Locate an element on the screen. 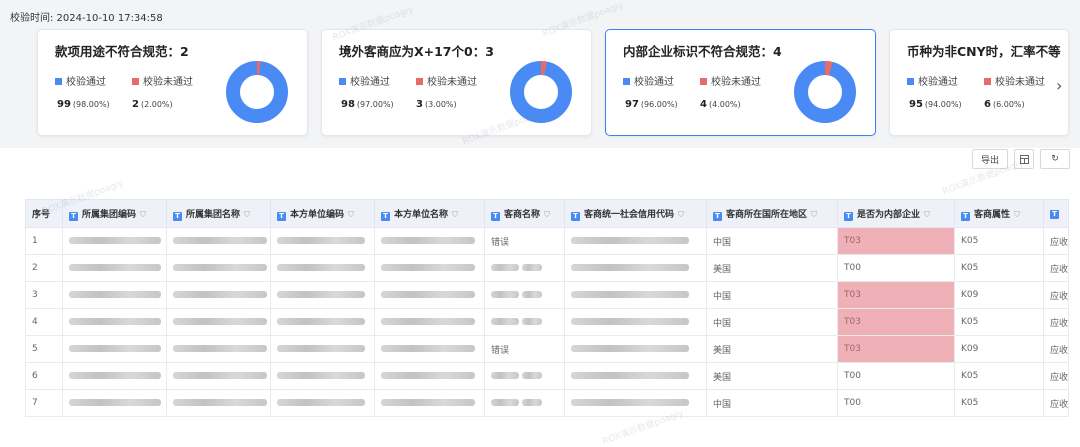 This screenshot has height=447, width=1080. cell-internal: T03 is located at coordinates (896, 241).